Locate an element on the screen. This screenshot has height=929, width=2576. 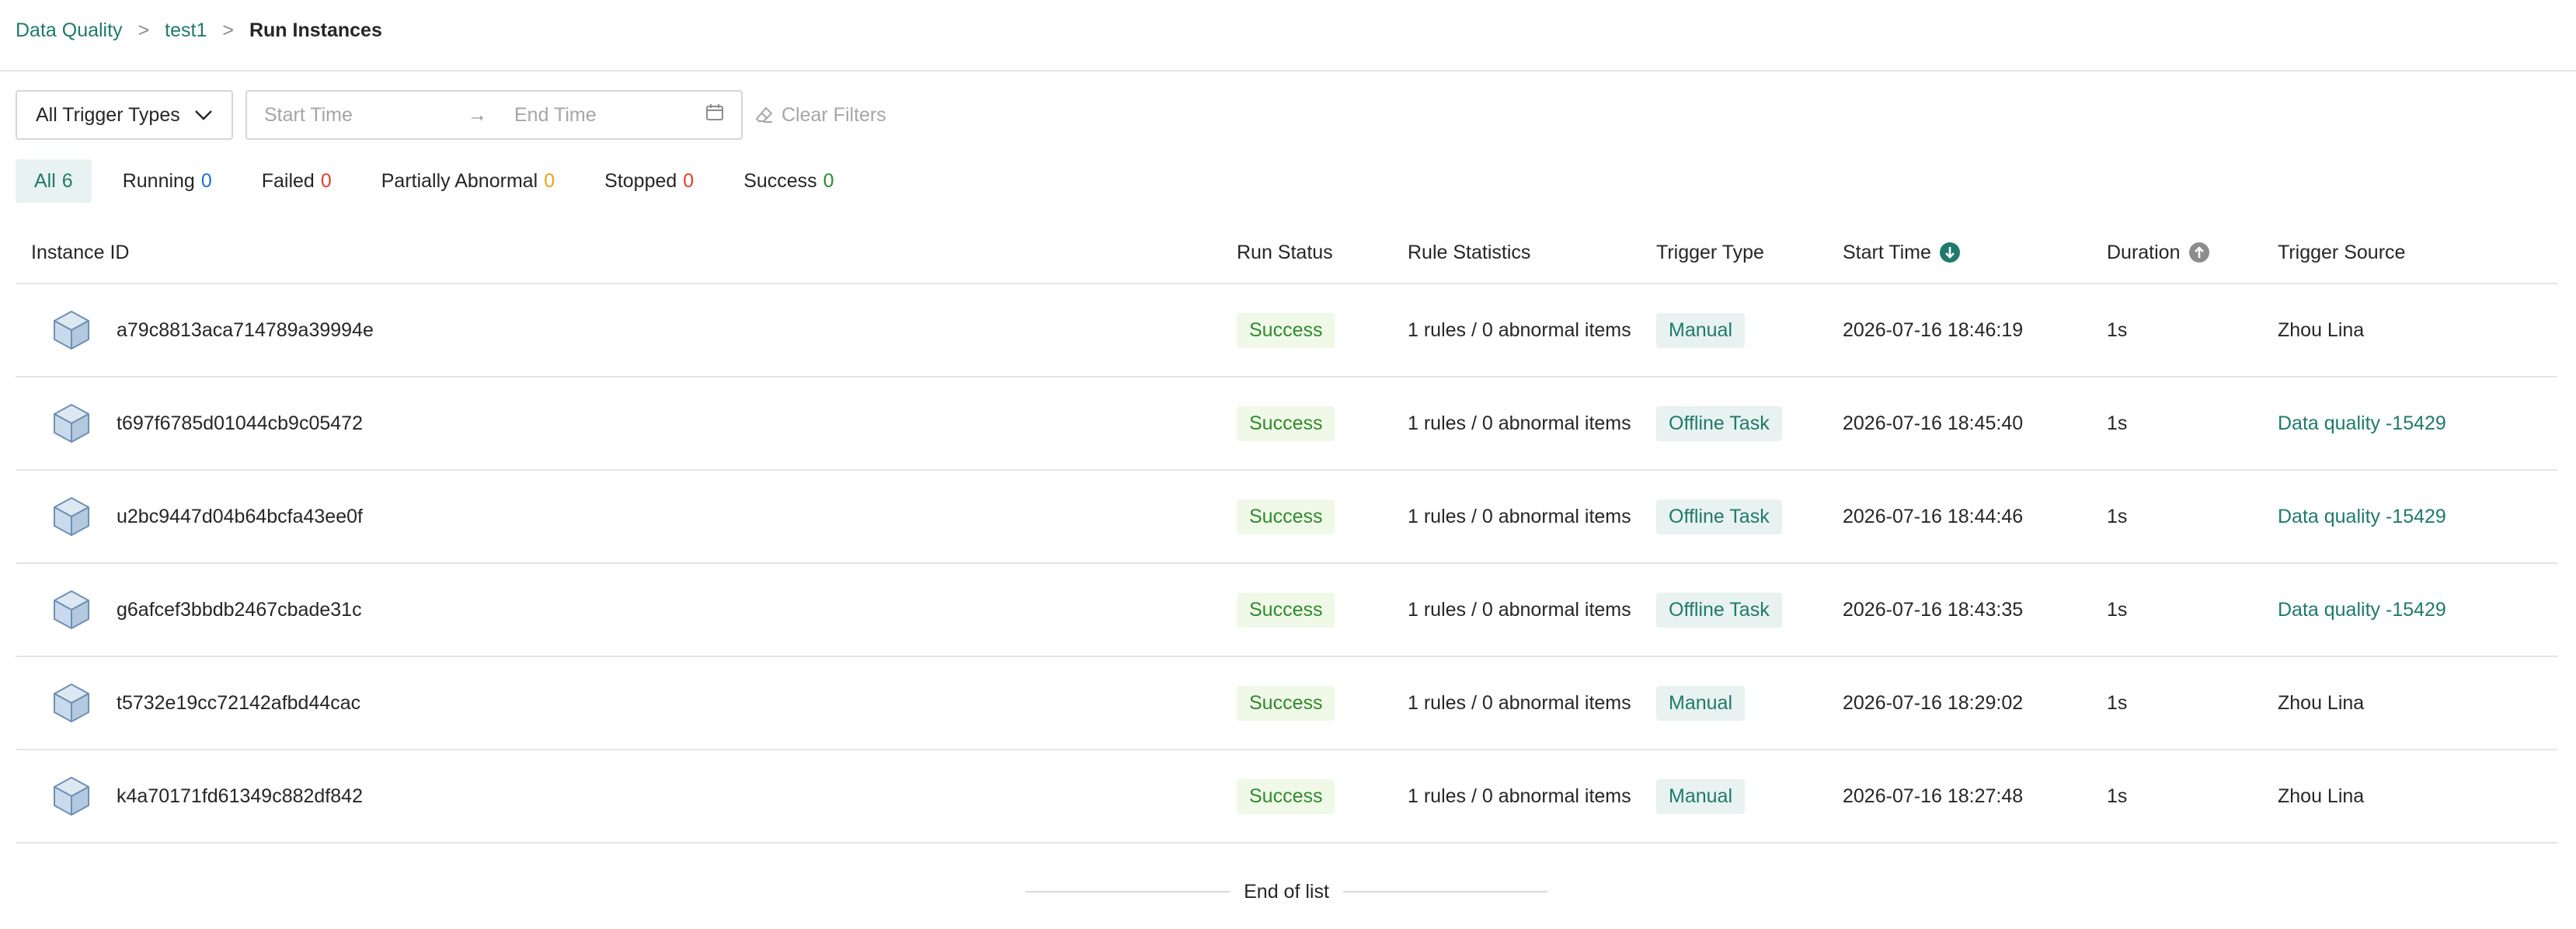
breadcrumb: Data Quality > test1 > Run Instances is located at coordinates (199, 30).